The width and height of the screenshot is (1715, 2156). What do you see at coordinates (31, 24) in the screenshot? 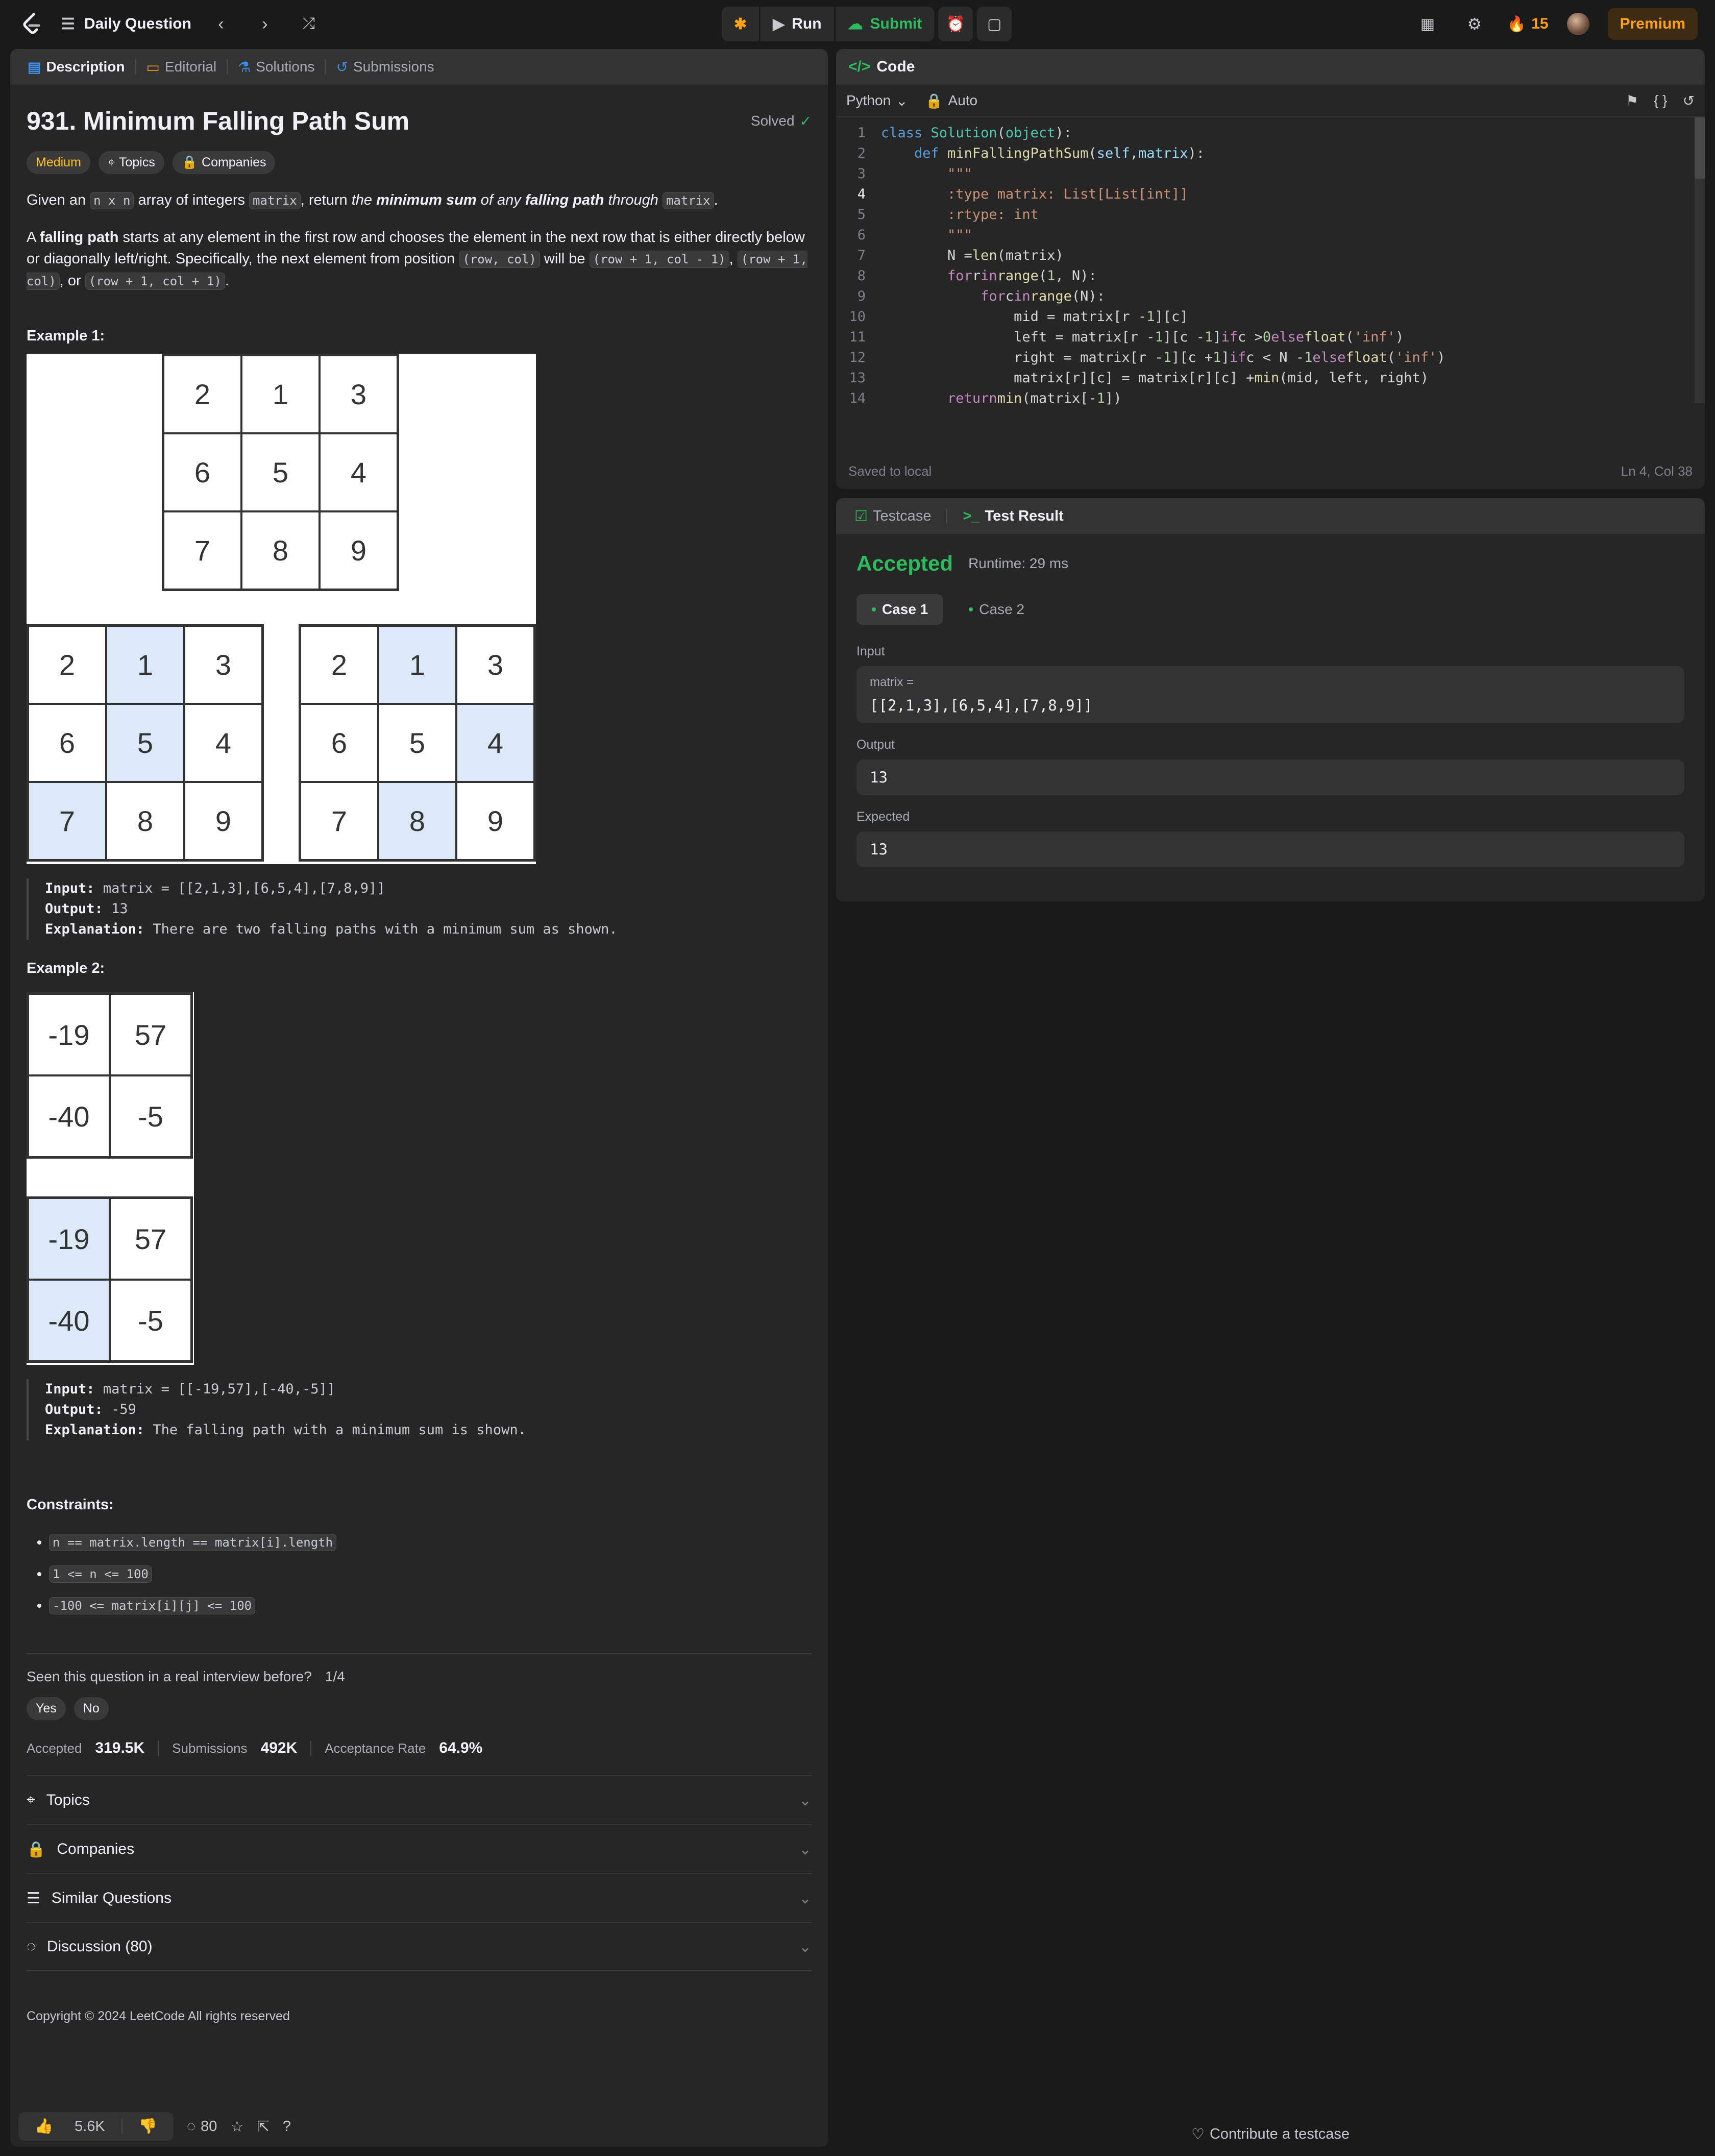
I see `leetcode-logo` at bounding box center [31, 24].